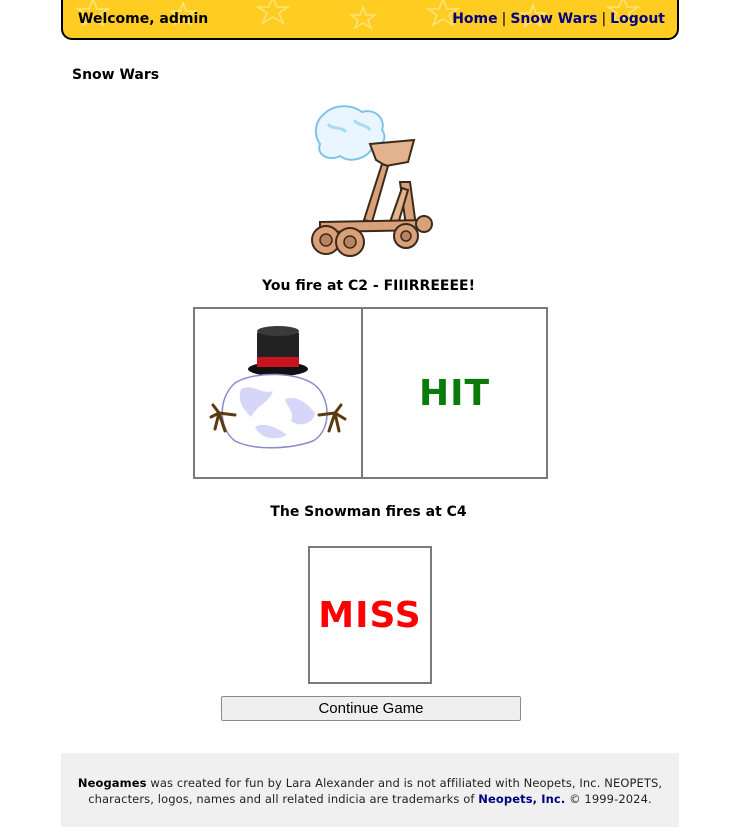 This screenshot has height=837, width=737. I want to click on enemy-fire-message: The Snowman fires at C4, so click(368, 512).